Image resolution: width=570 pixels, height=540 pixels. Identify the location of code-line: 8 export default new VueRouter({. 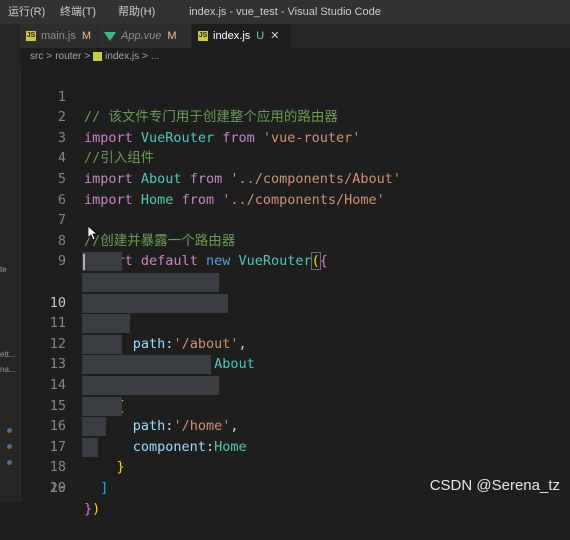
(295, 240).